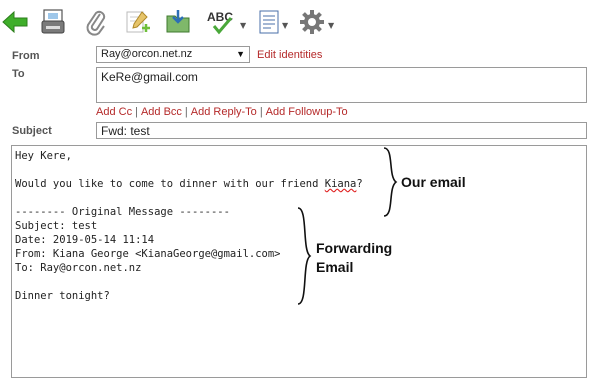  Describe the element at coordinates (56, 226) in the screenshot. I see `original-subject: Subject: test` at that location.